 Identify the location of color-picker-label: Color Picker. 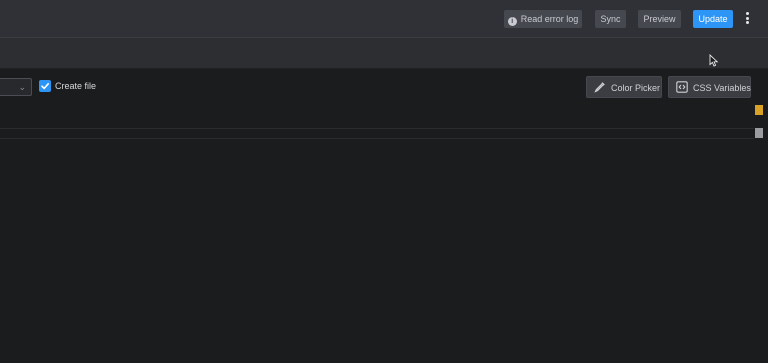
(636, 88).